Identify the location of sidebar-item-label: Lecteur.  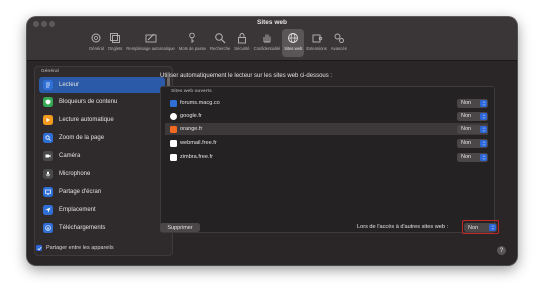
(69, 85).